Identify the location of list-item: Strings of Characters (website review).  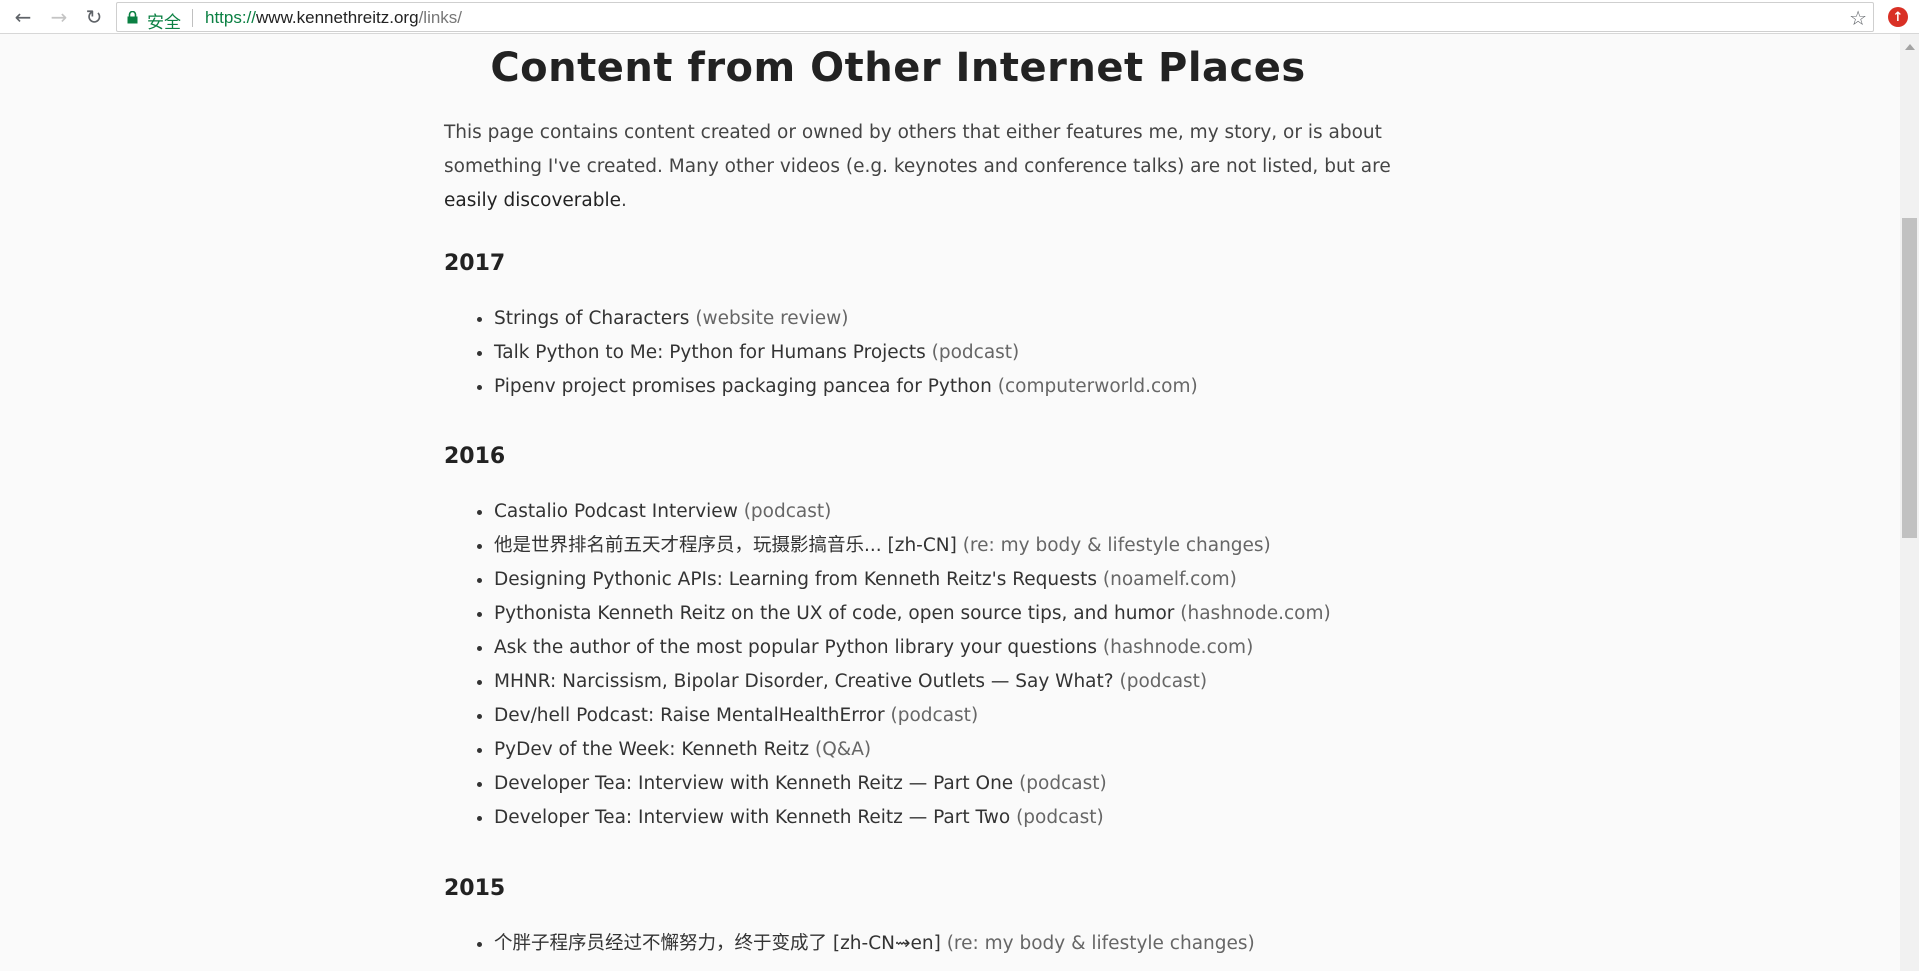
(846, 319).